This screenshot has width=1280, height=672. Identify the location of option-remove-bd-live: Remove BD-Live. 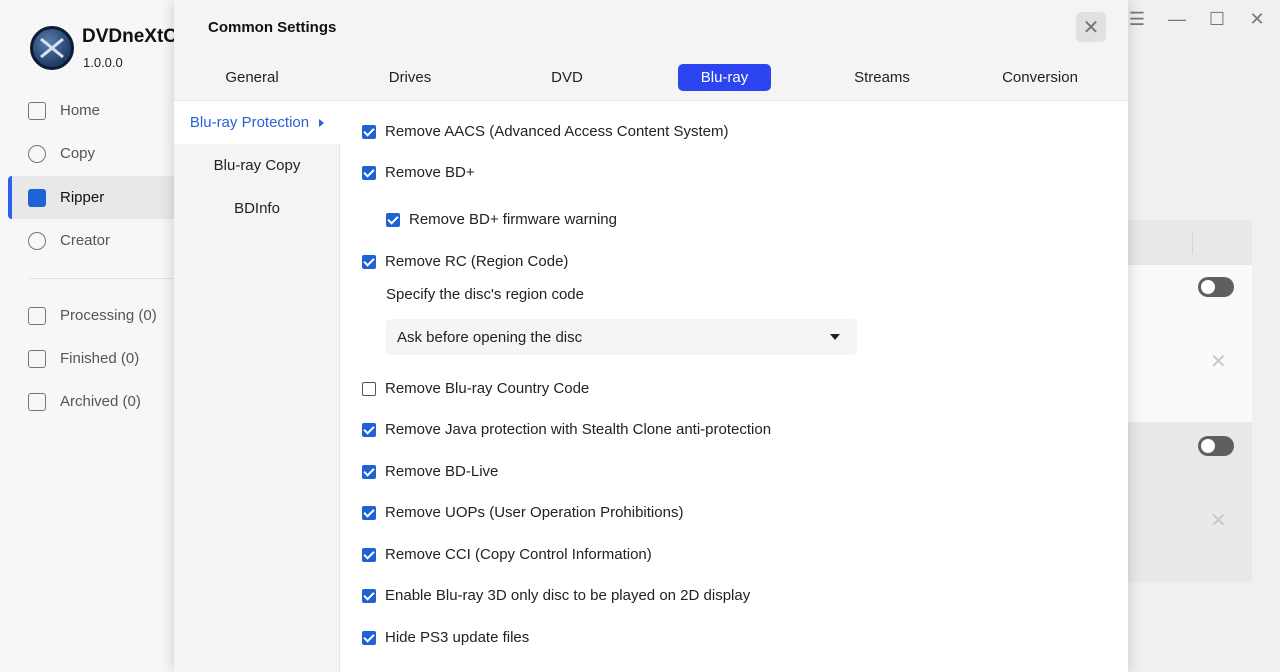
(430, 471).